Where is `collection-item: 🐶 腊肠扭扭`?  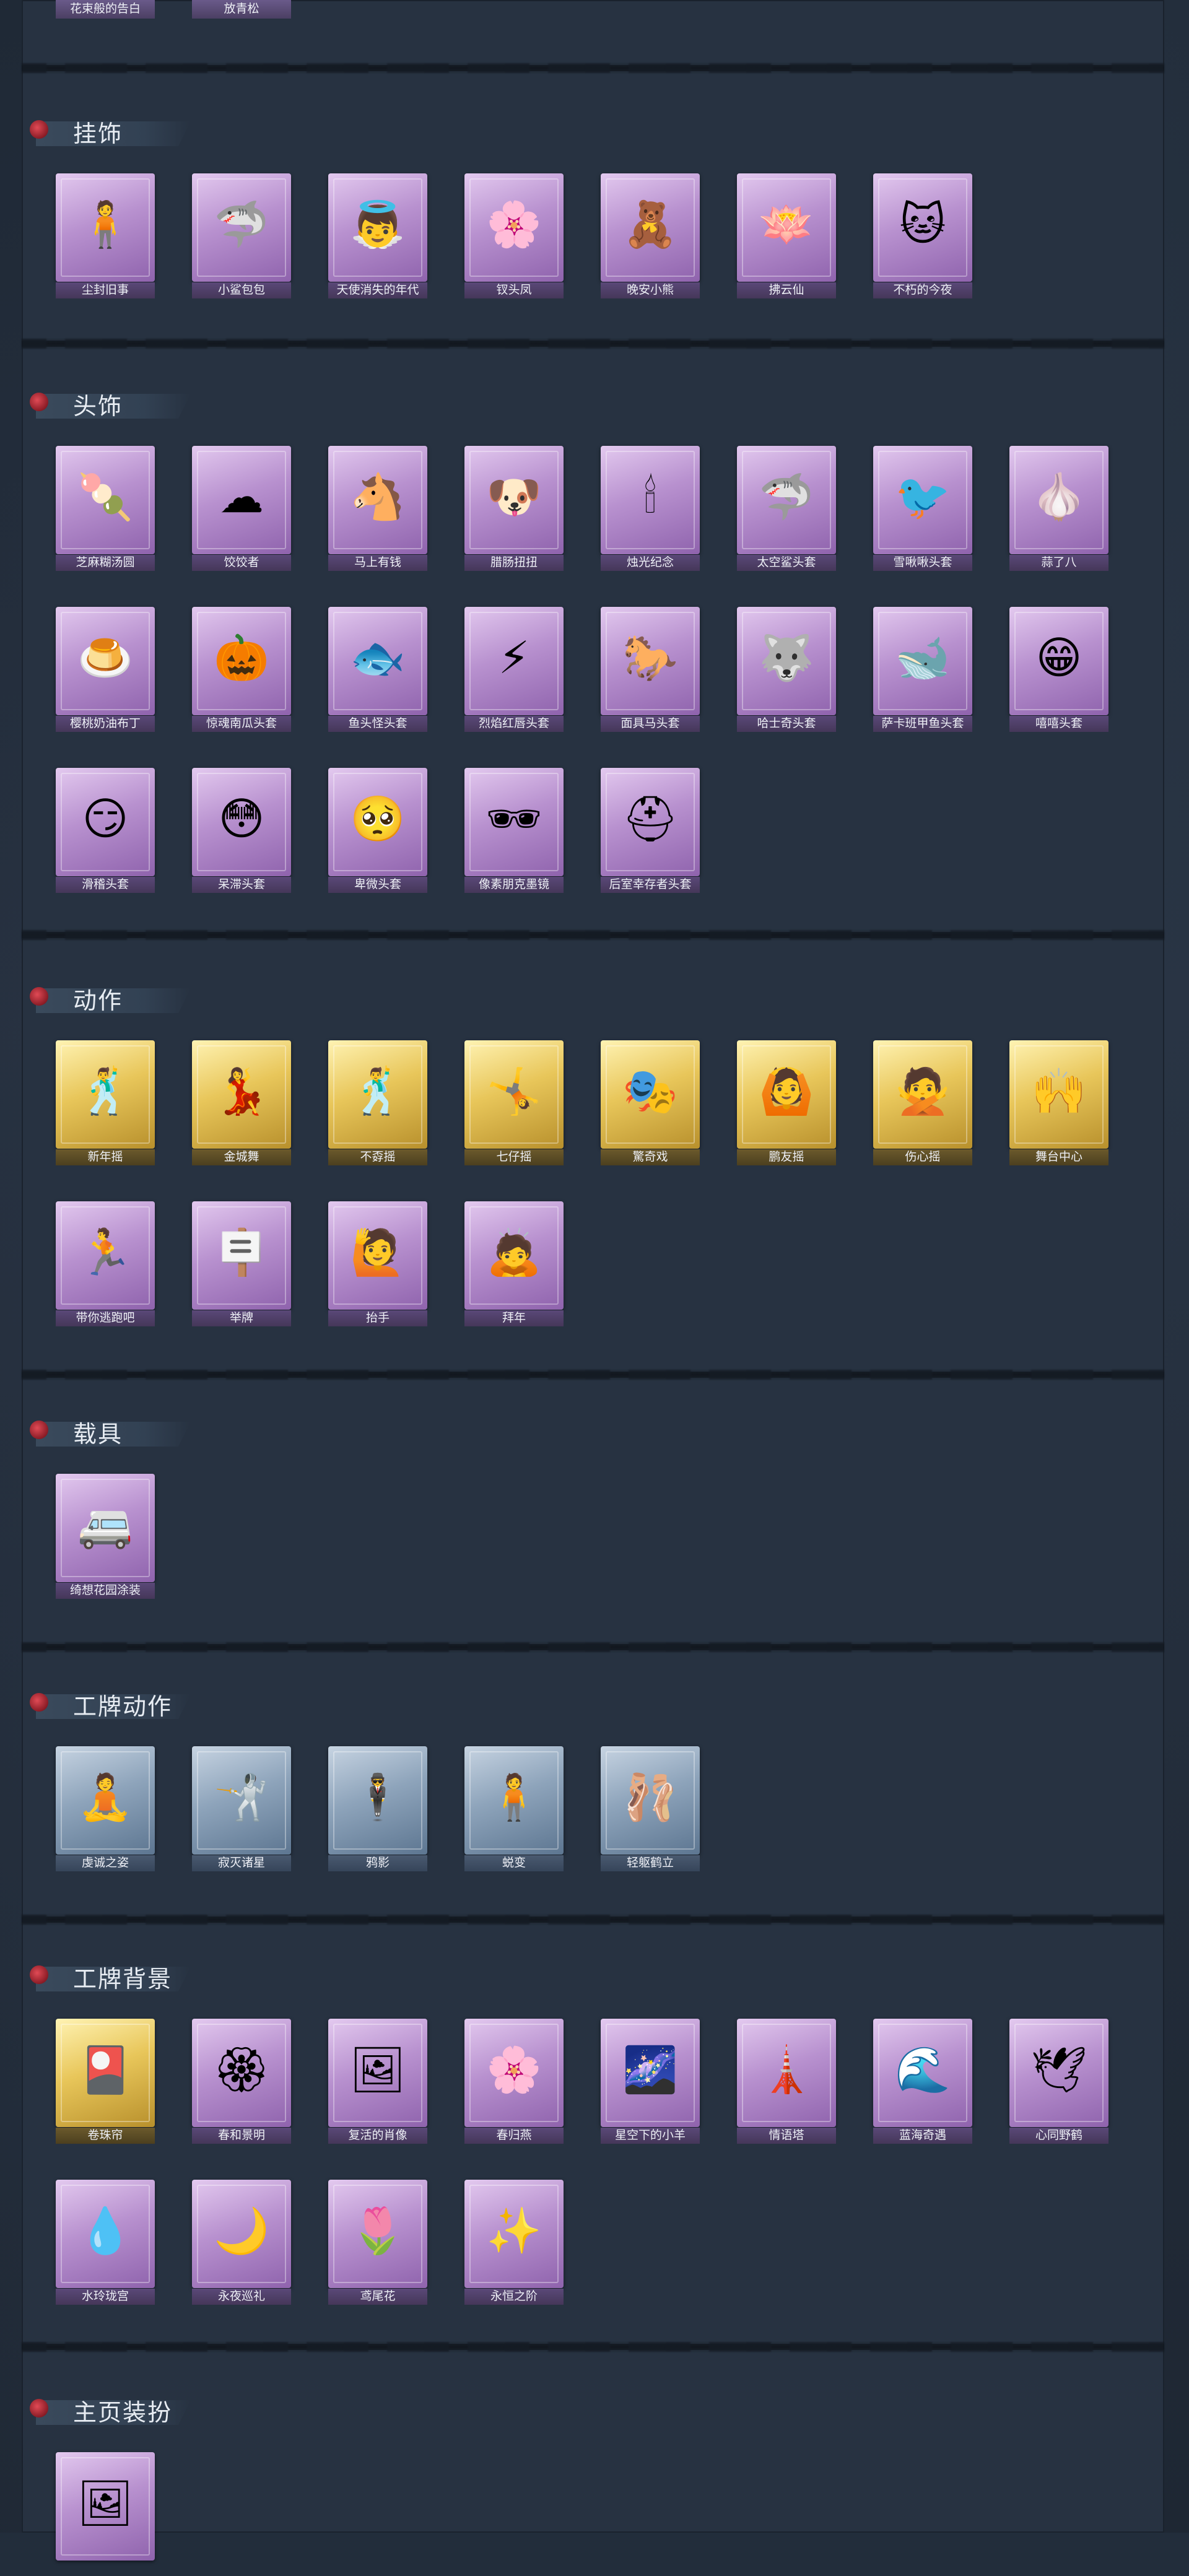
collection-item: 🐶 腊肠扭扭 is located at coordinates (514, 508).